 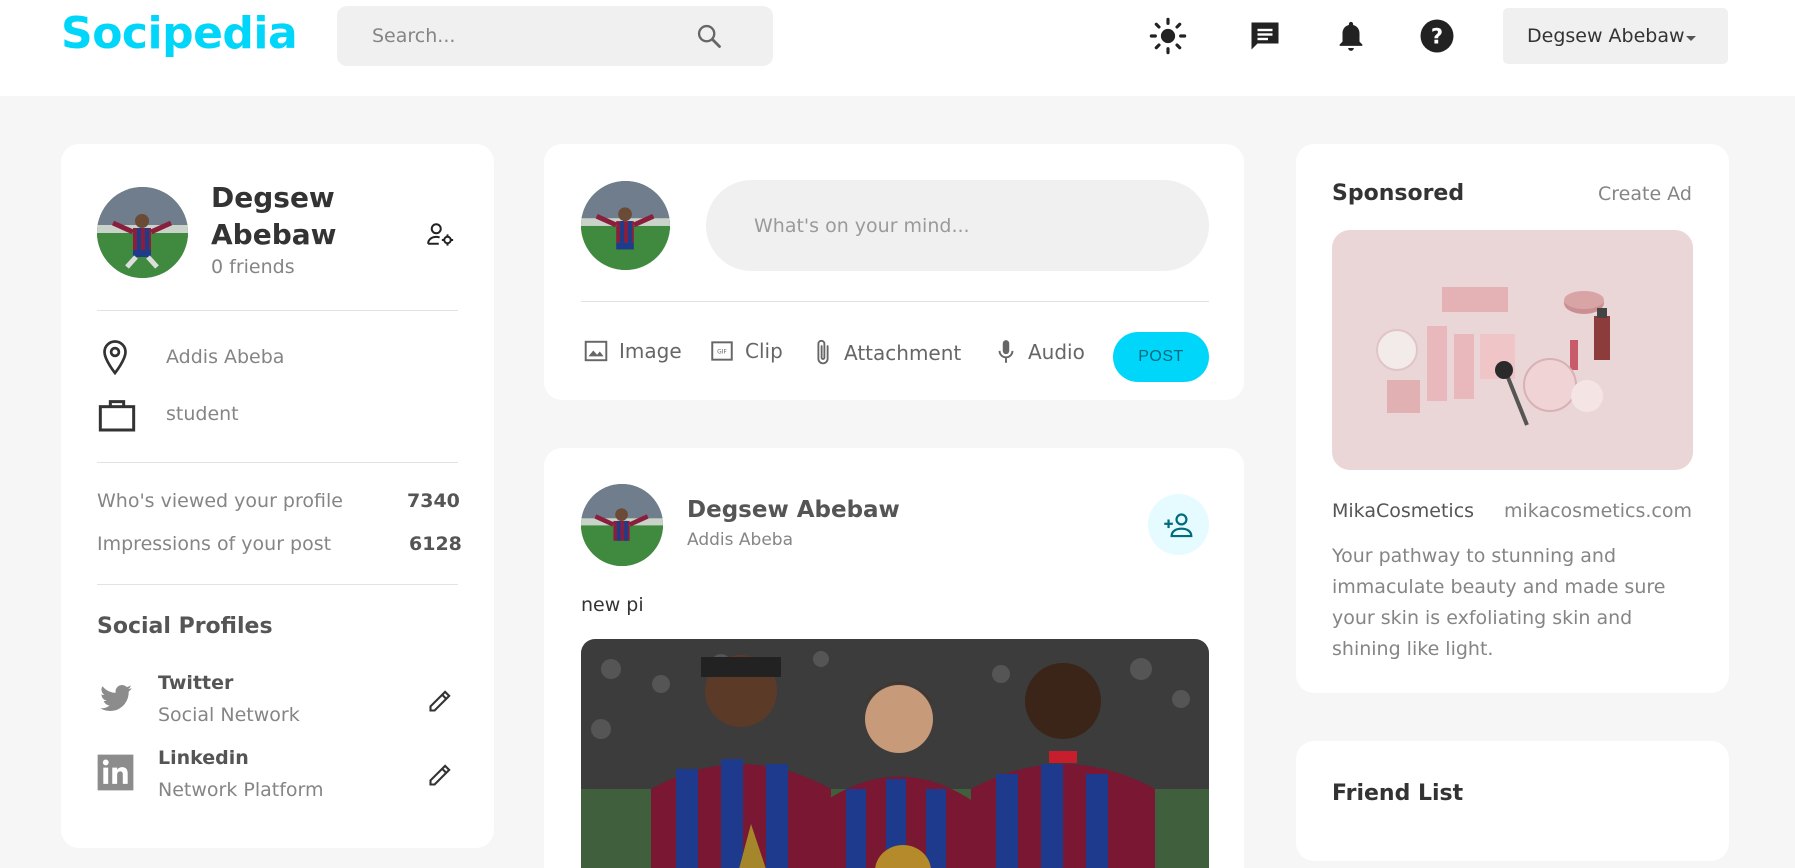 What do you see at coordinates (709, 38) in the screenshot?
I see `search-icon` at bounding box center [709, 38].